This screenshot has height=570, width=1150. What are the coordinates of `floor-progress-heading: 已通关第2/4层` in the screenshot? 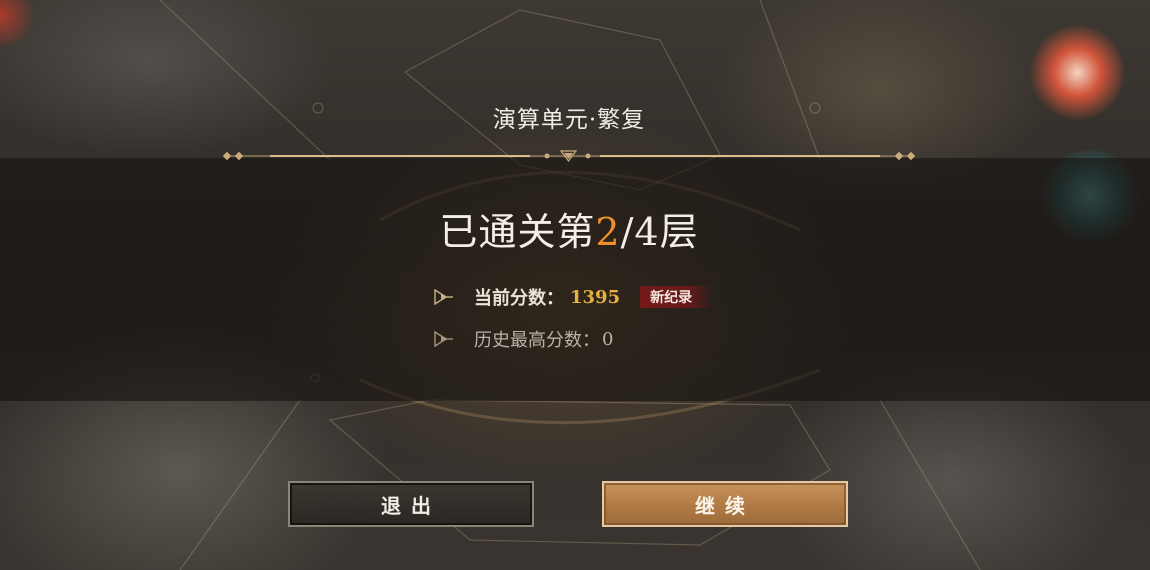 It's located at (569, 228).